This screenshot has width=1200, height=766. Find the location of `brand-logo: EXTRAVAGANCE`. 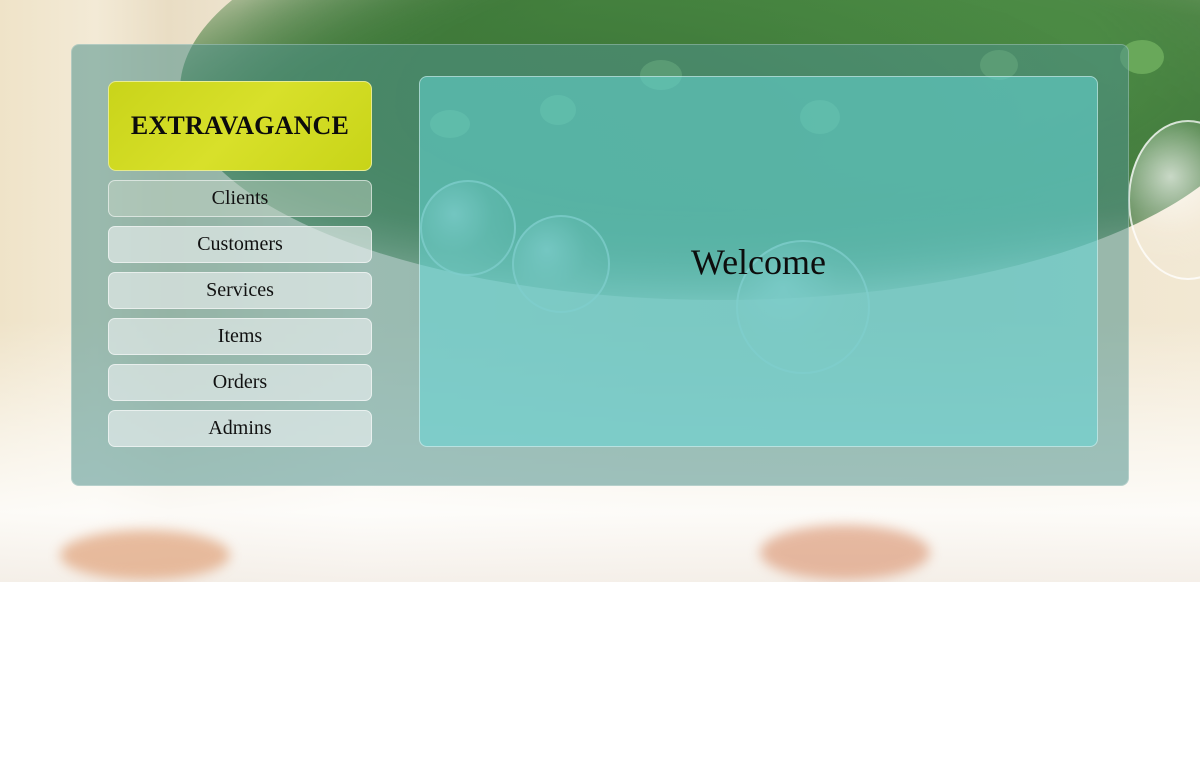

brand-logo: EXTRAVAGANCE is located at coordinates (240, 126).